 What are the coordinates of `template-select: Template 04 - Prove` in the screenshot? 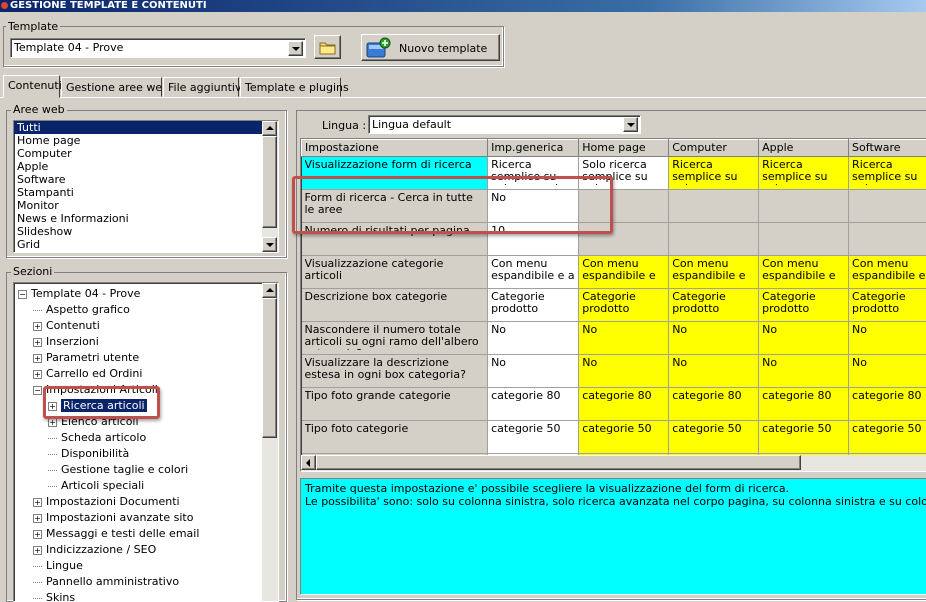 It's located at (158, 48).